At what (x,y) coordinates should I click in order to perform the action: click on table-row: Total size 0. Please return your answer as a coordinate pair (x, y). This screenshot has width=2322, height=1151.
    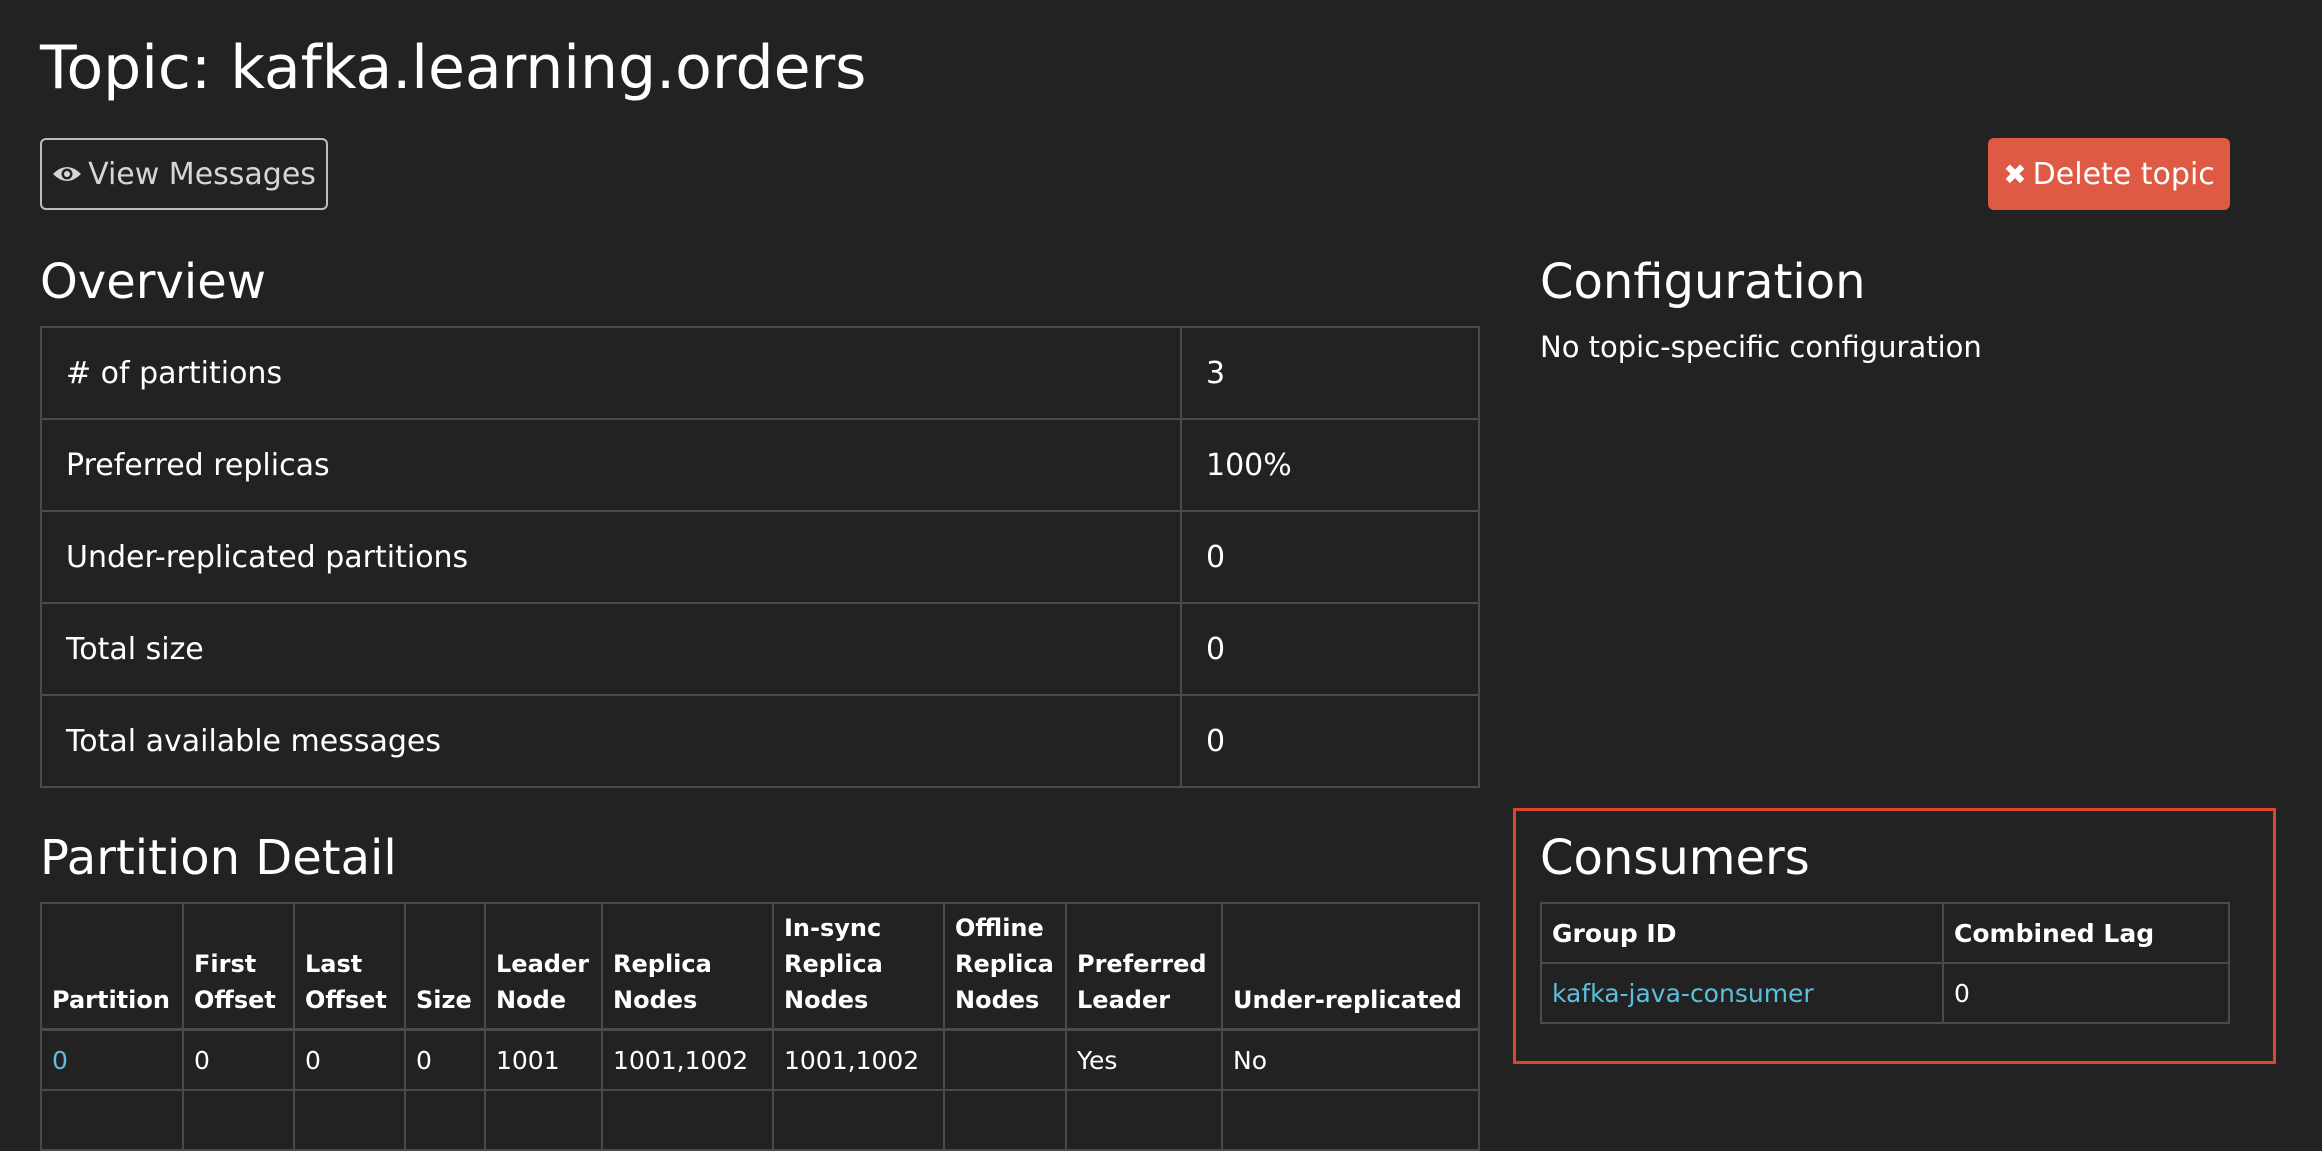
    Looking at the image, I should click on (760, 649).